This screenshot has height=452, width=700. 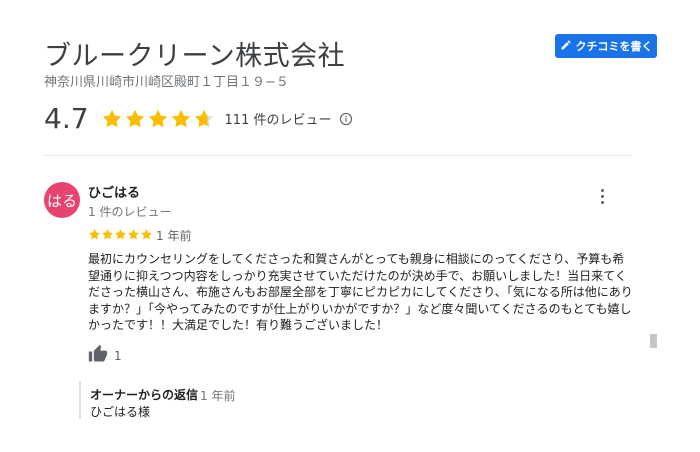 I want to click on review-stars, so click(x=120, y=234).